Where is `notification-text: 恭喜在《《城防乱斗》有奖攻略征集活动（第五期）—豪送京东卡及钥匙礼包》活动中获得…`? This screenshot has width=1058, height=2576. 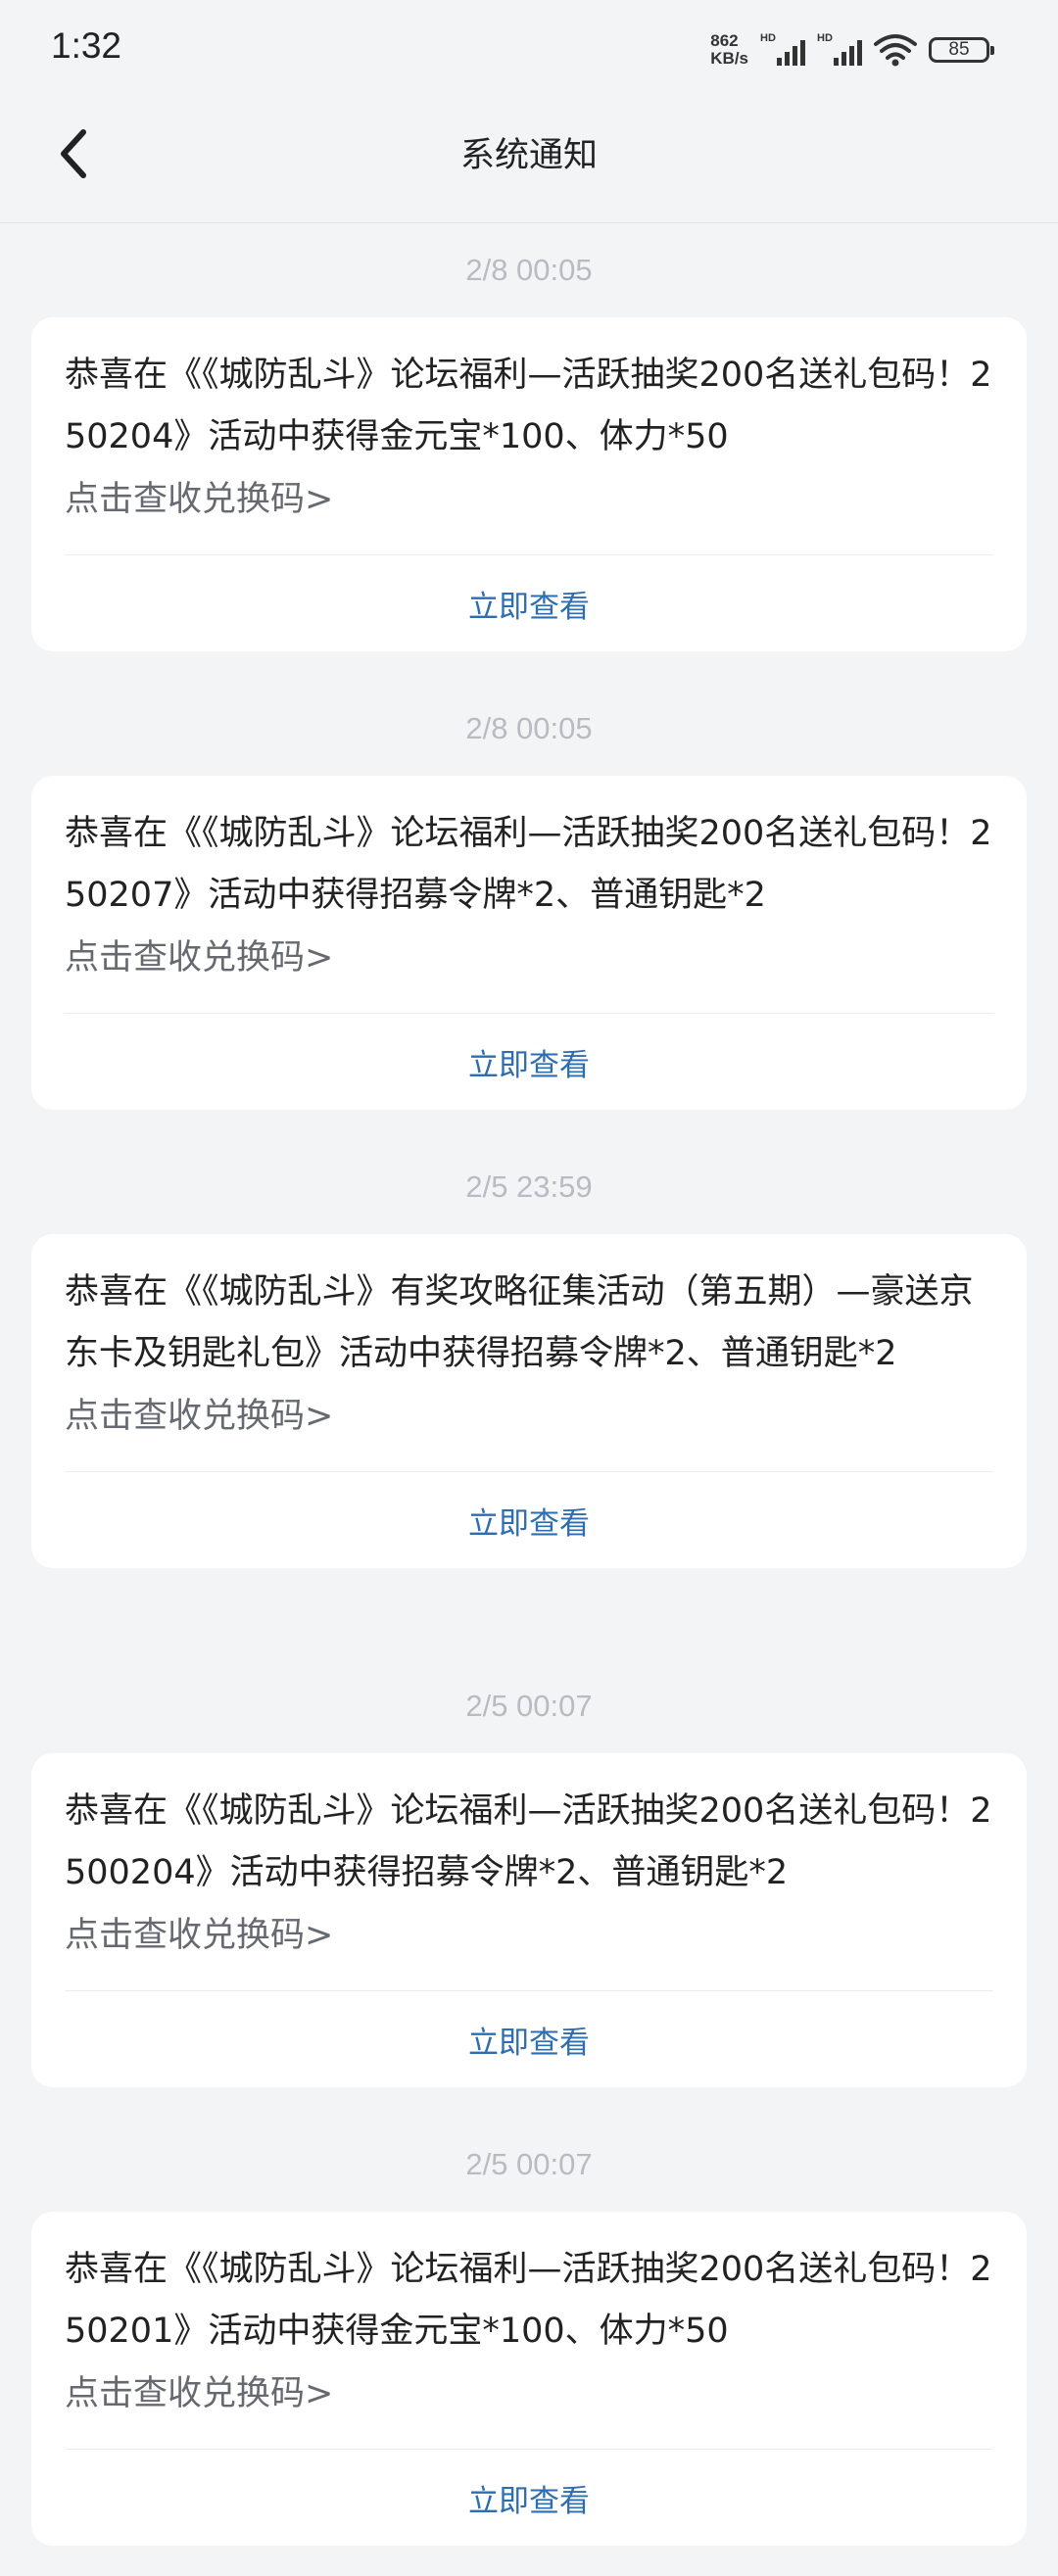 notification-text: 恭喜在《《城防乱斗》有奖攻略征集活动（第五期）—豪送京东卡及钥匙礼包》活动中获得… is located at coordinates (519, 1322).